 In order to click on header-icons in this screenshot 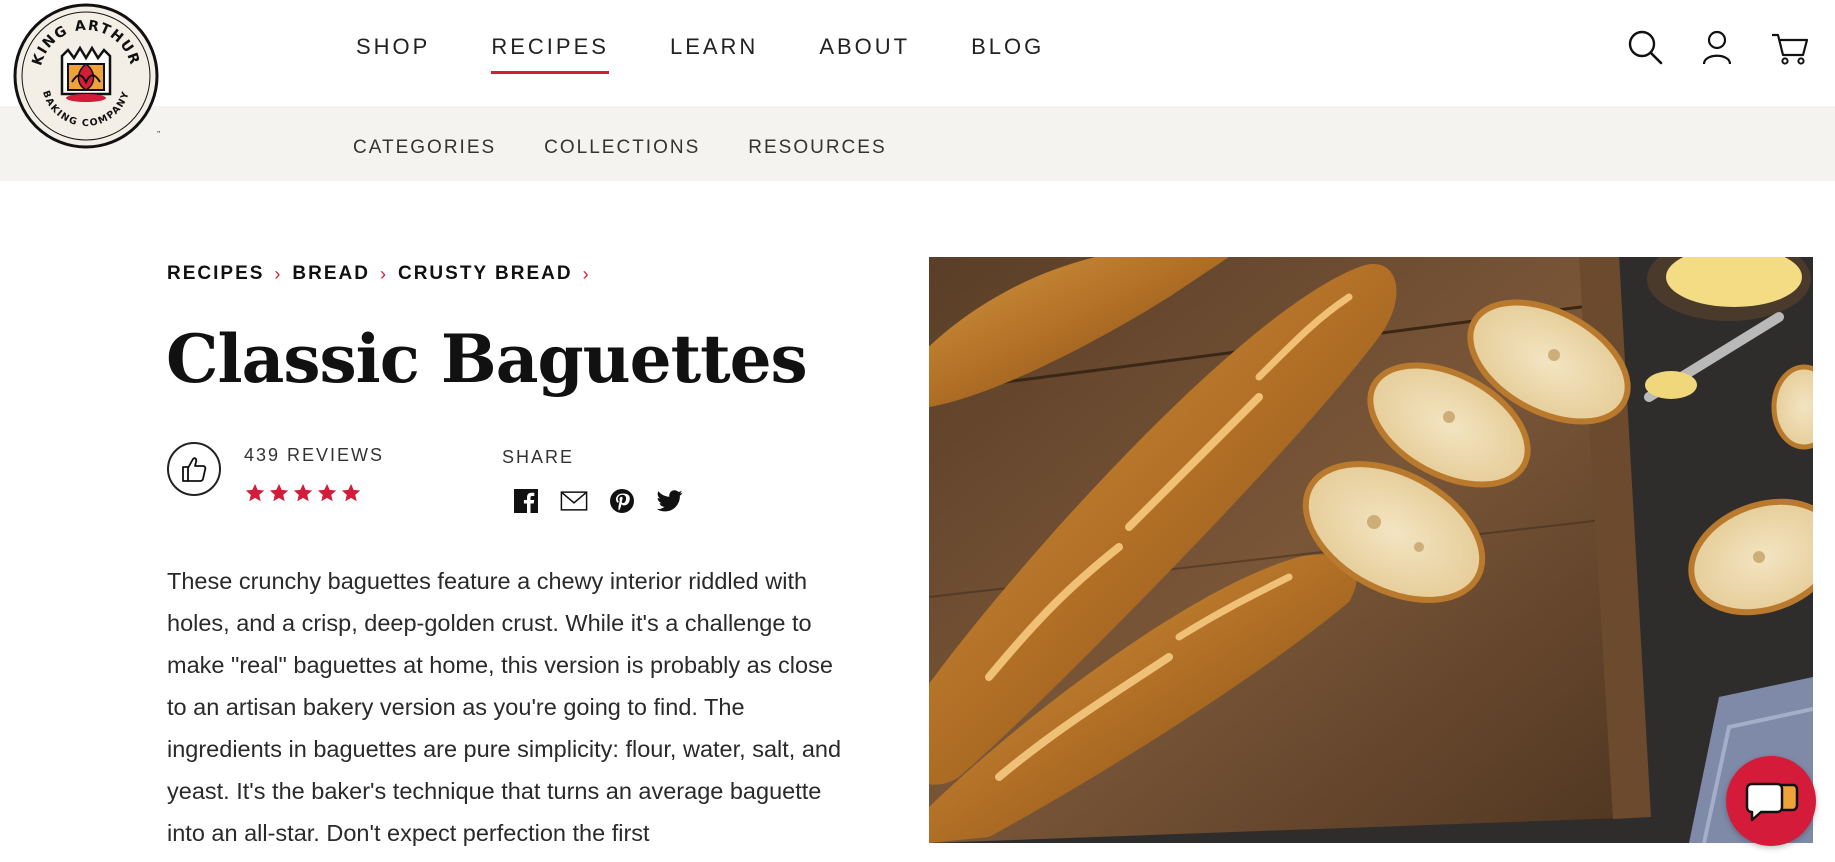, I will do `click(1730, 48)`.